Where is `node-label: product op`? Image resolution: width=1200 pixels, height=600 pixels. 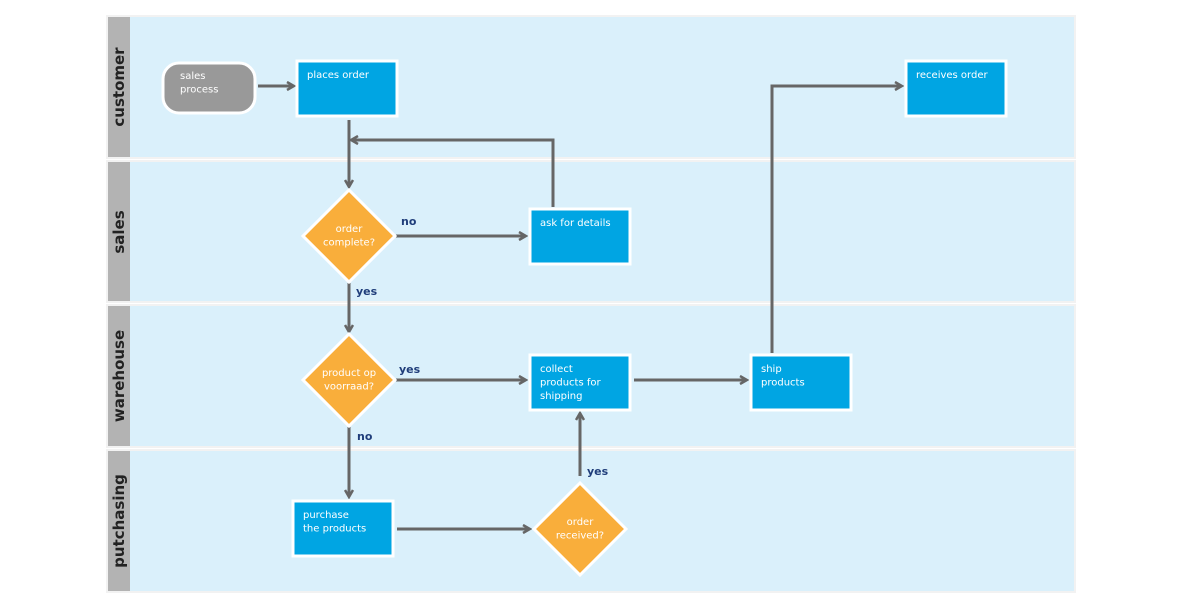 node-label: product op is located at coordinates (349, 373).